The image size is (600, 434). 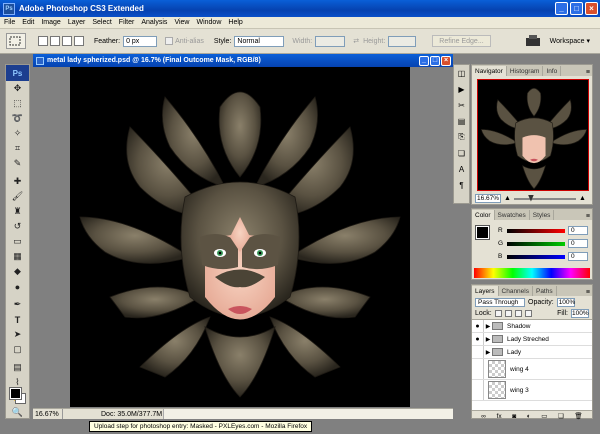 What do you see at coordinates (482, 232) in the screenshot?
I see `color-fg-swatch` at bounding box center [482, 232].